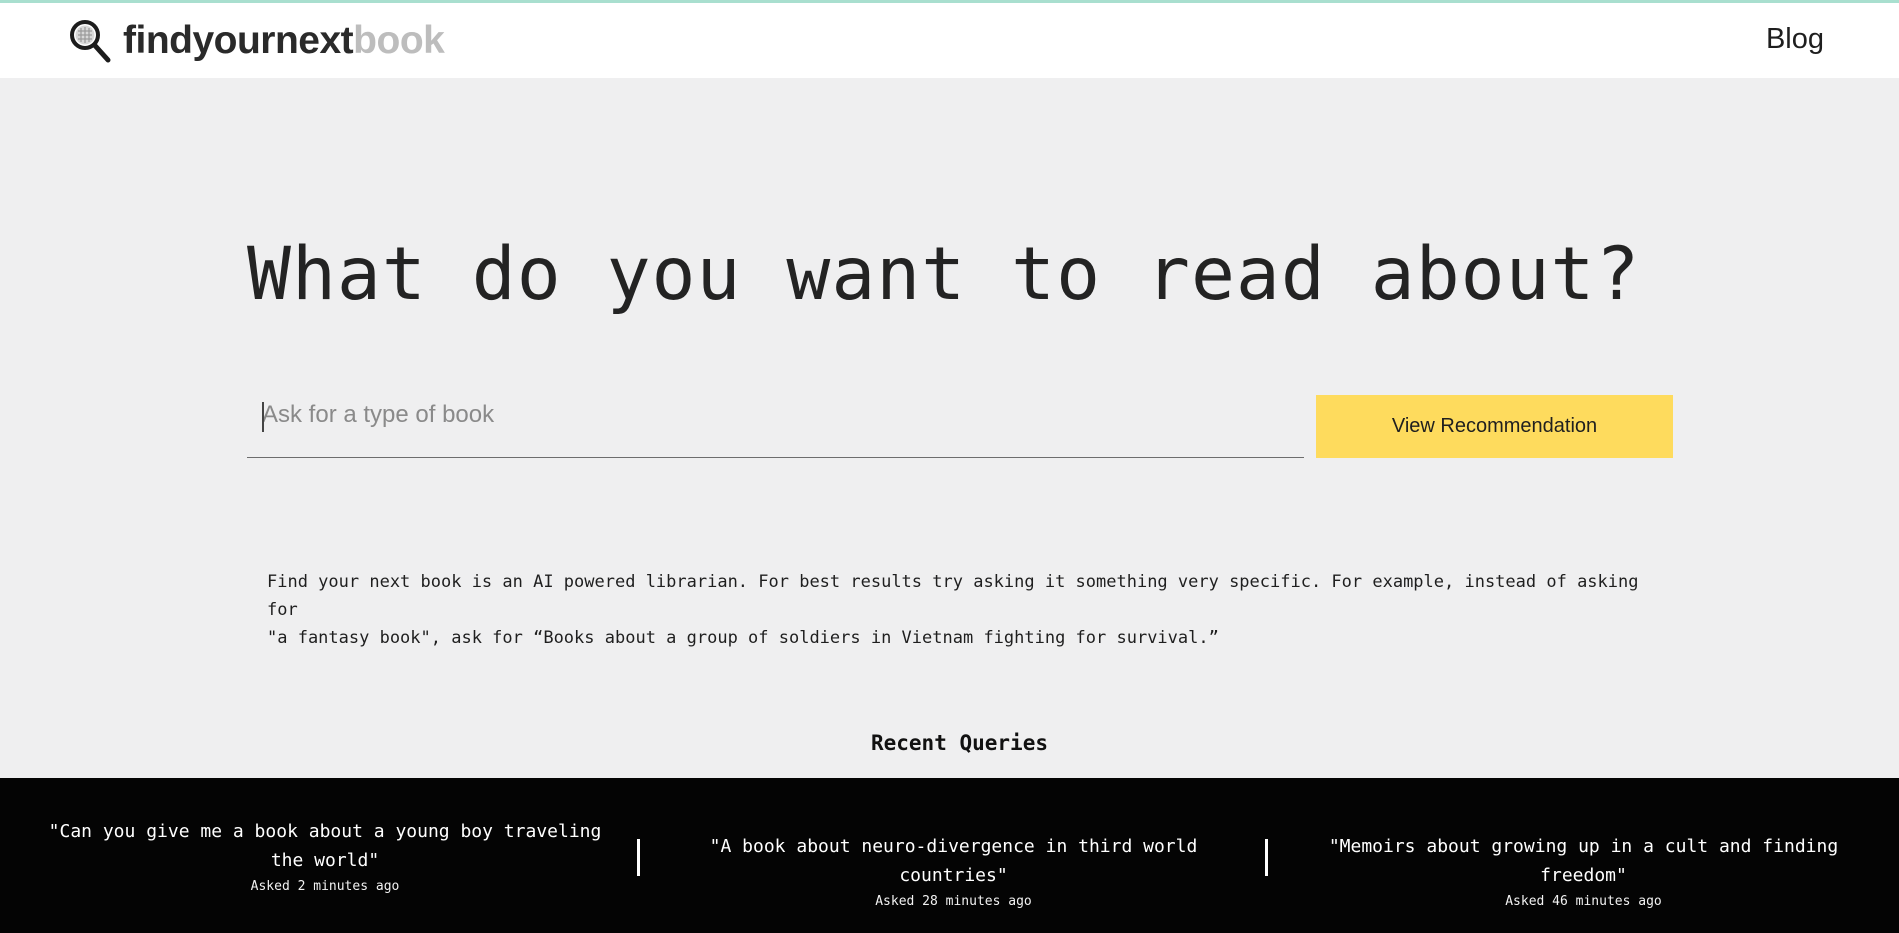 This screenshot has height=933, width=1899. Describe the element at coordinates (1583, 901) in the screenshot. I see `recent-query-time: Asked 46 minutes ago` at that location.